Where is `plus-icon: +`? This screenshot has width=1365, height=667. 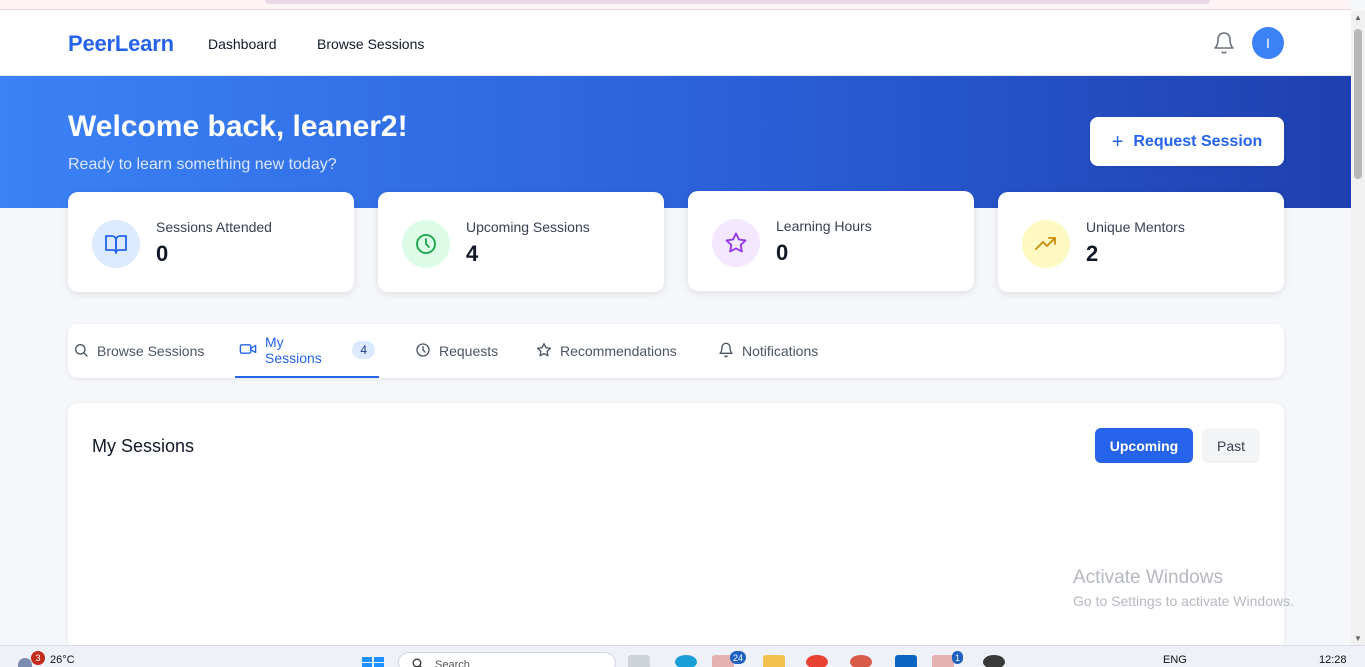 plus-icon: + is located at coordinates (1117, 141).